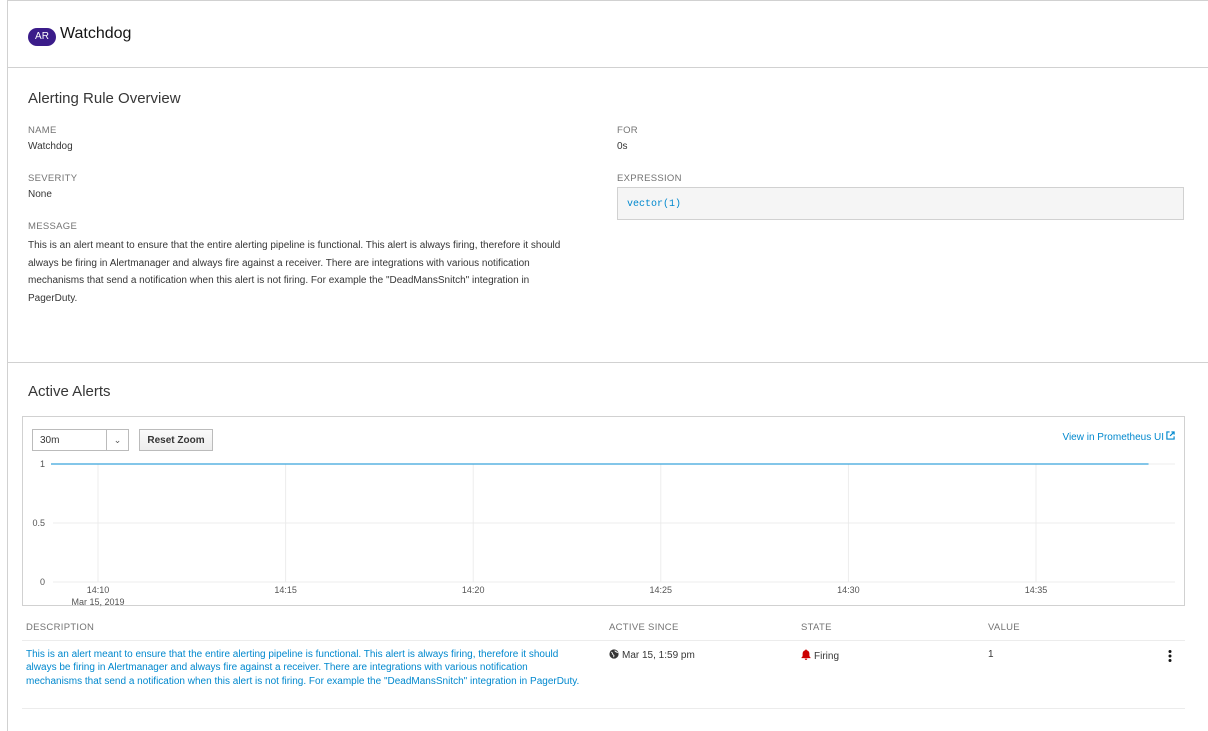 The image size is (1208, 731). I want to click on x-tick-label: 14:35, so click(1036, 590).